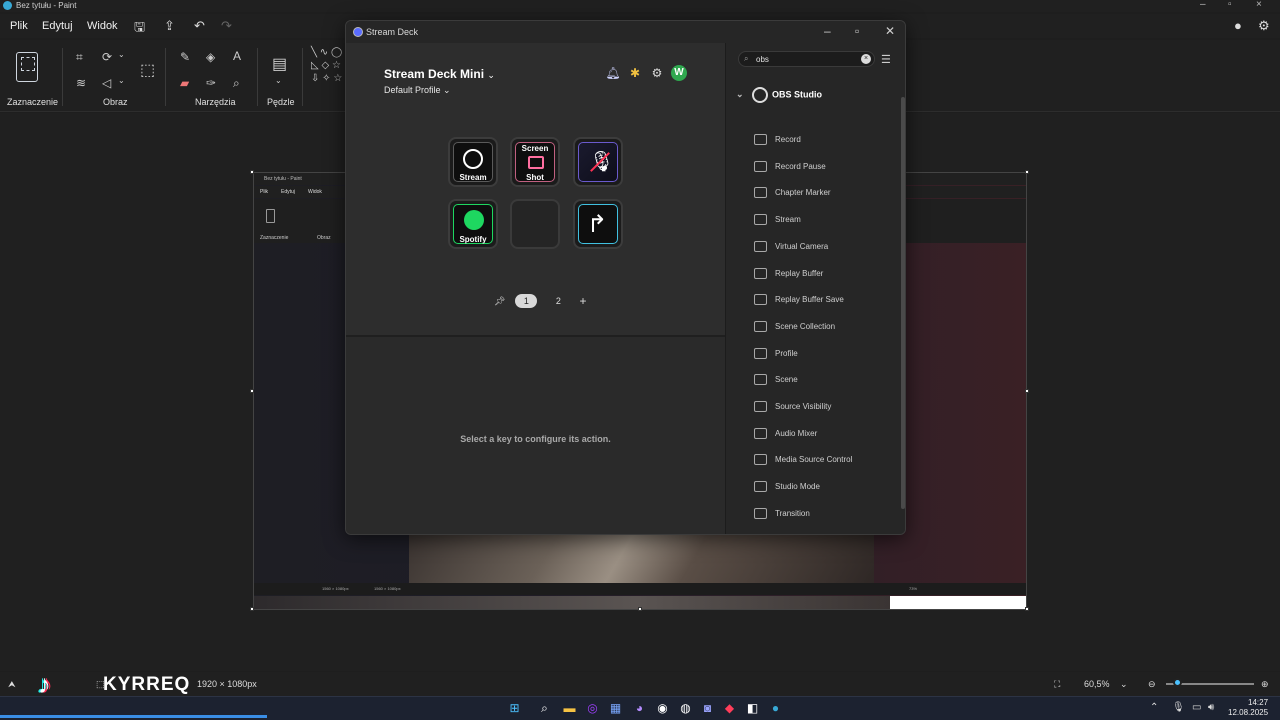 The height and width of the screenshot is (720, 1280). I want to click on zoom-level: 60,5%, so click(1097, 684).